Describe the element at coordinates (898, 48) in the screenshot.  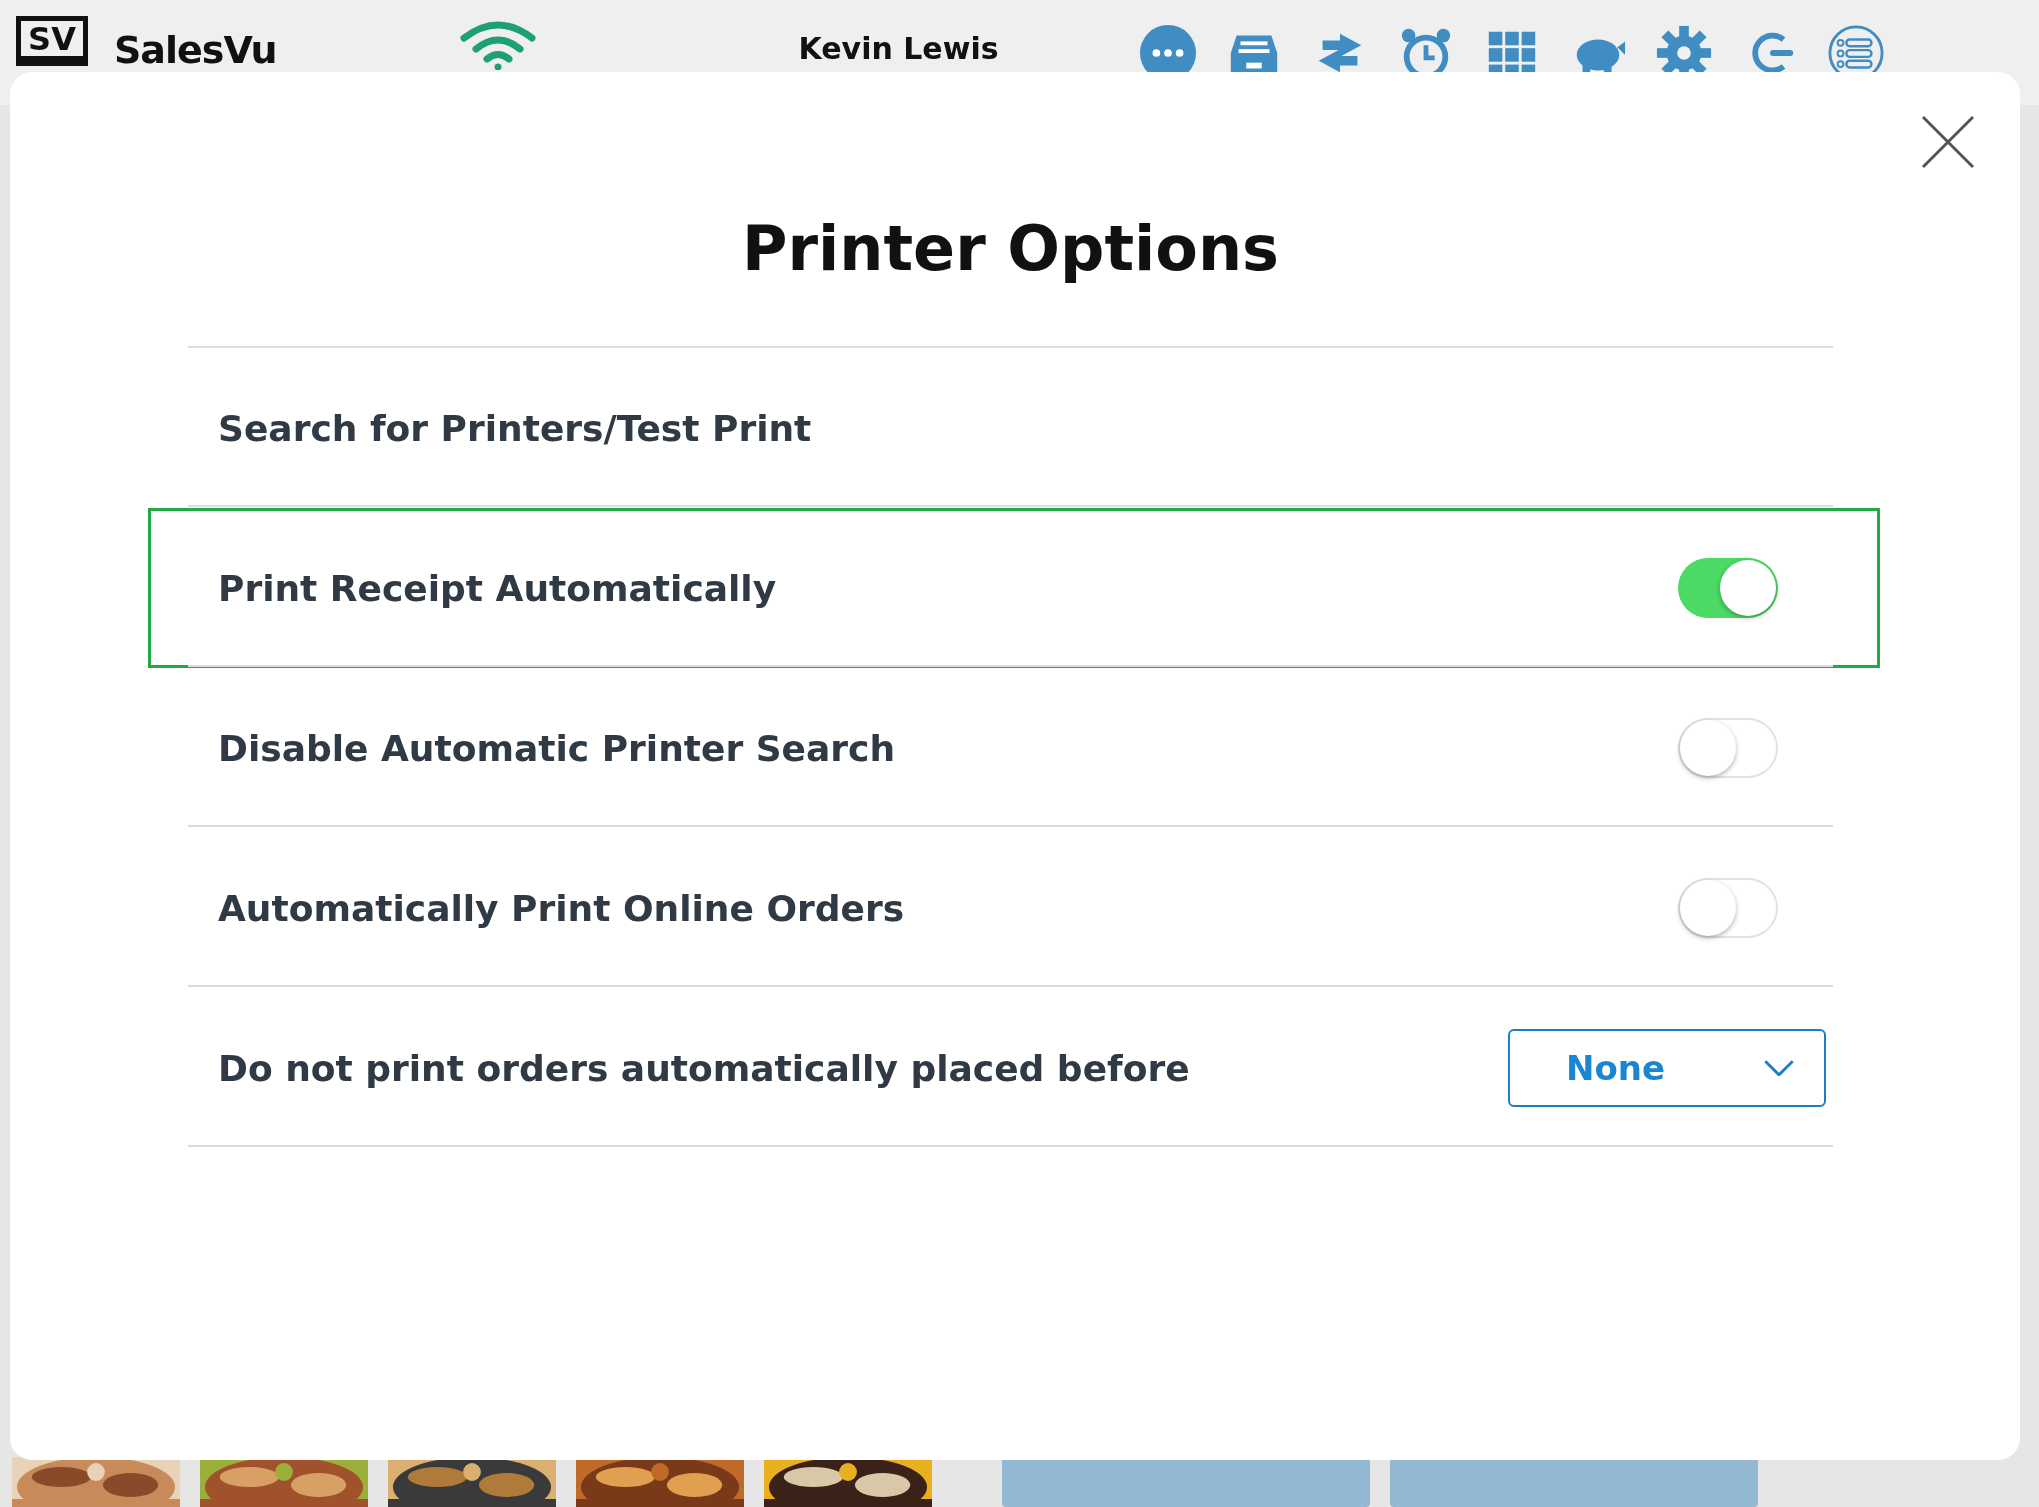
I see `user-name: Kevin Lewis` at that location.